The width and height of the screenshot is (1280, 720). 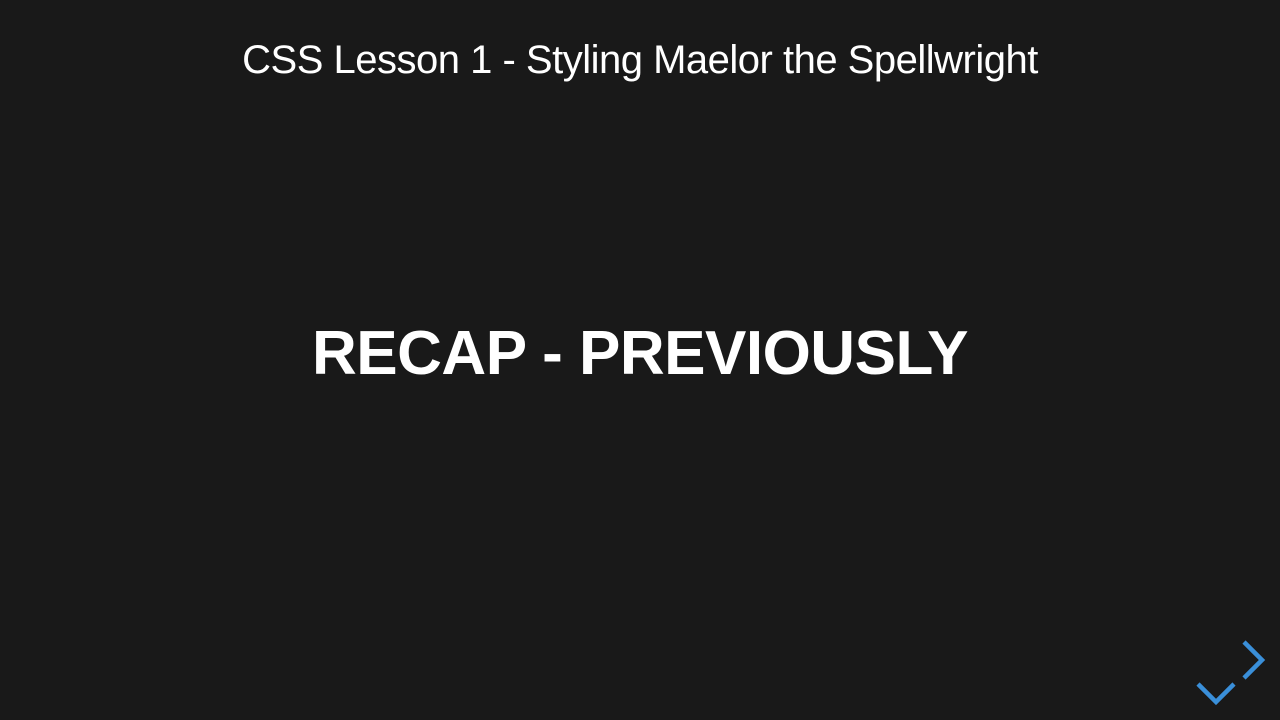 I want to click on next-slide-button, so click(x=1253, y=660).